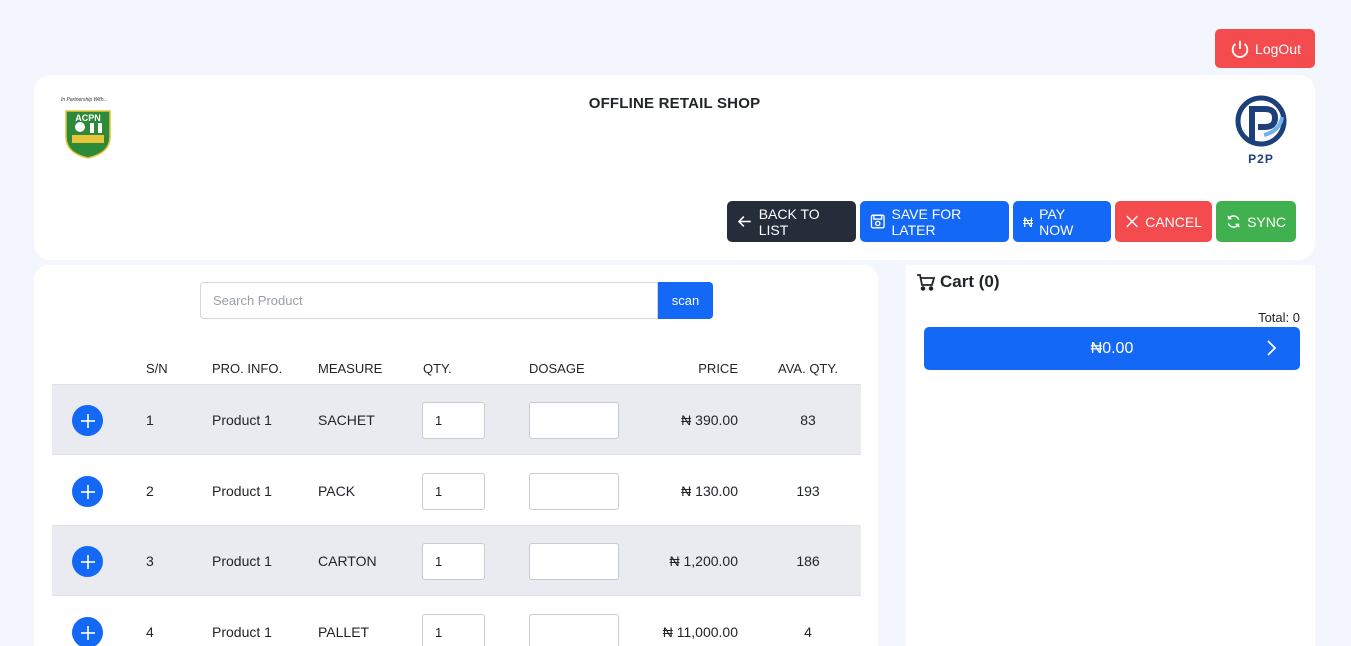 Image resolution: width=1351 pixels, height=646 pixels. I want to click on row-sn: 1, so click(150, 420).